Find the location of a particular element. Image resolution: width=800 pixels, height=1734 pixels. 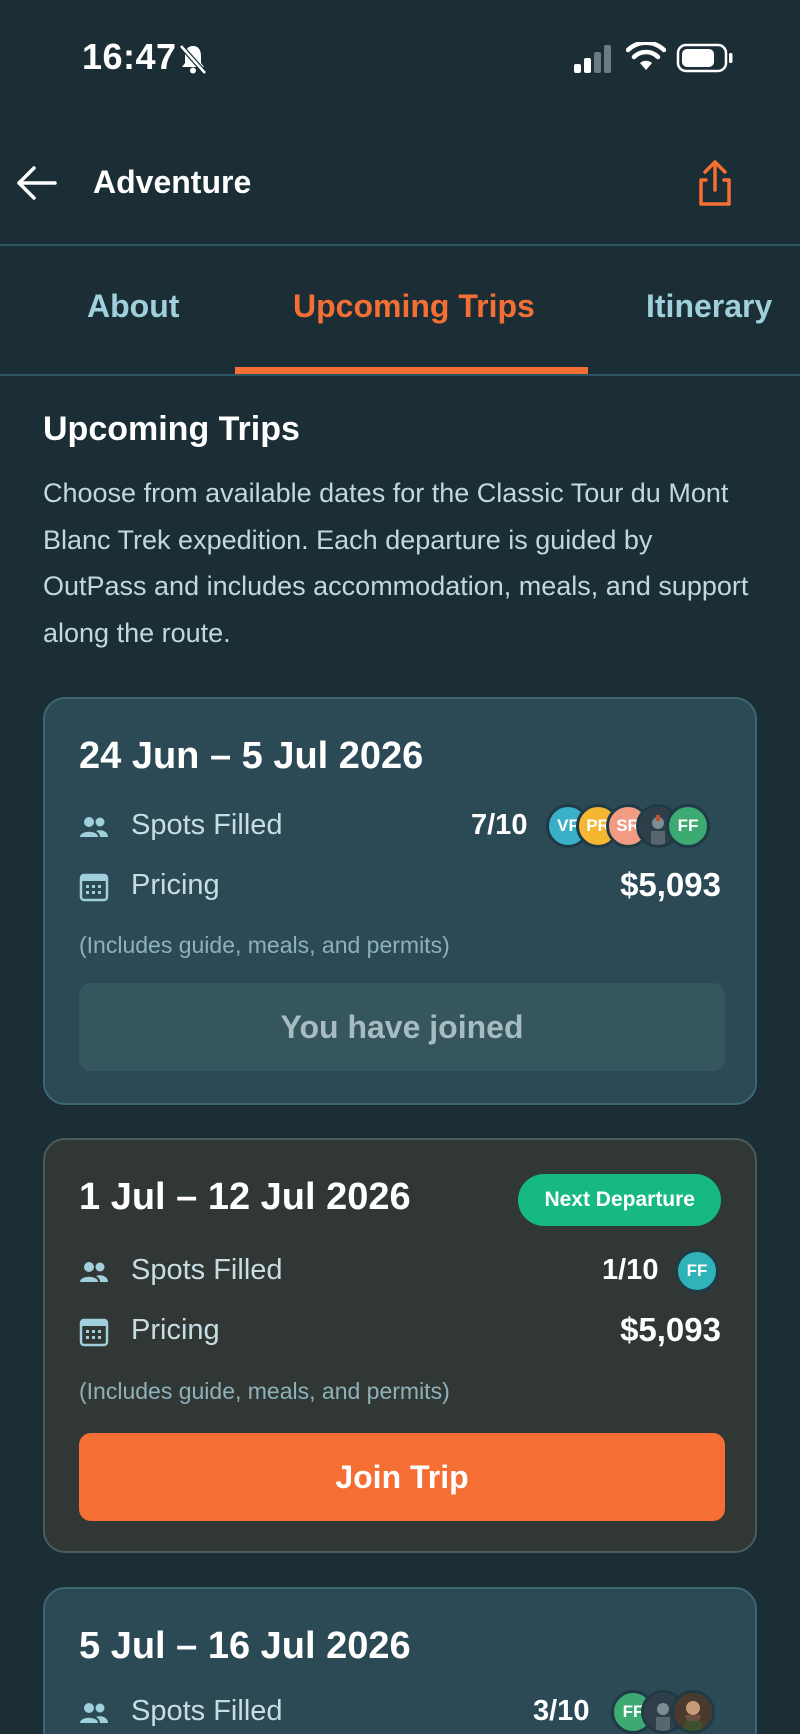

battery-icon is located at coordinates (704, 58).